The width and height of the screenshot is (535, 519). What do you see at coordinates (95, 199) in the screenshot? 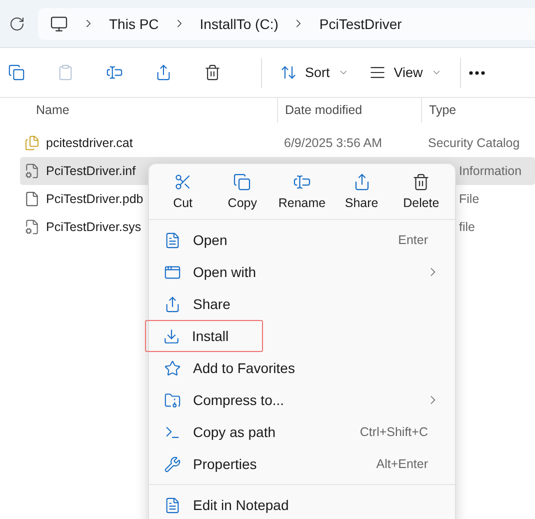
I see `file-name: PciTestDriver.pdb` at bounding box center [95, 199].